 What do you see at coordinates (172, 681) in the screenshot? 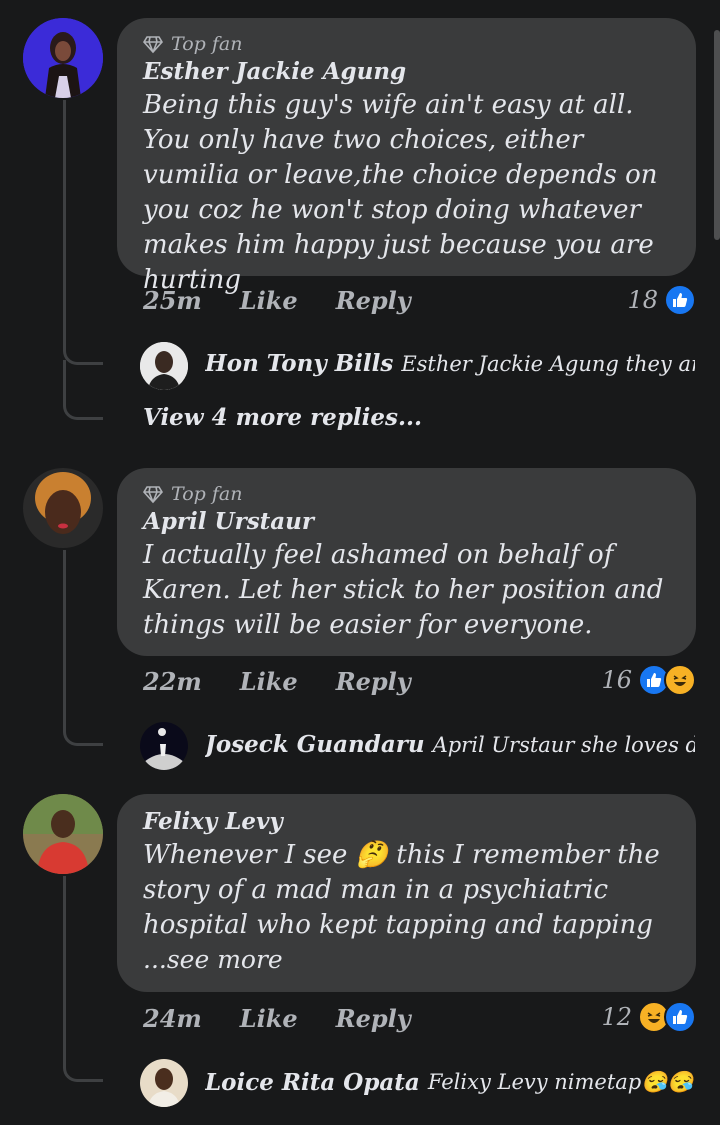
I see `comment-time: 22m` at bounding box center [172, 681].